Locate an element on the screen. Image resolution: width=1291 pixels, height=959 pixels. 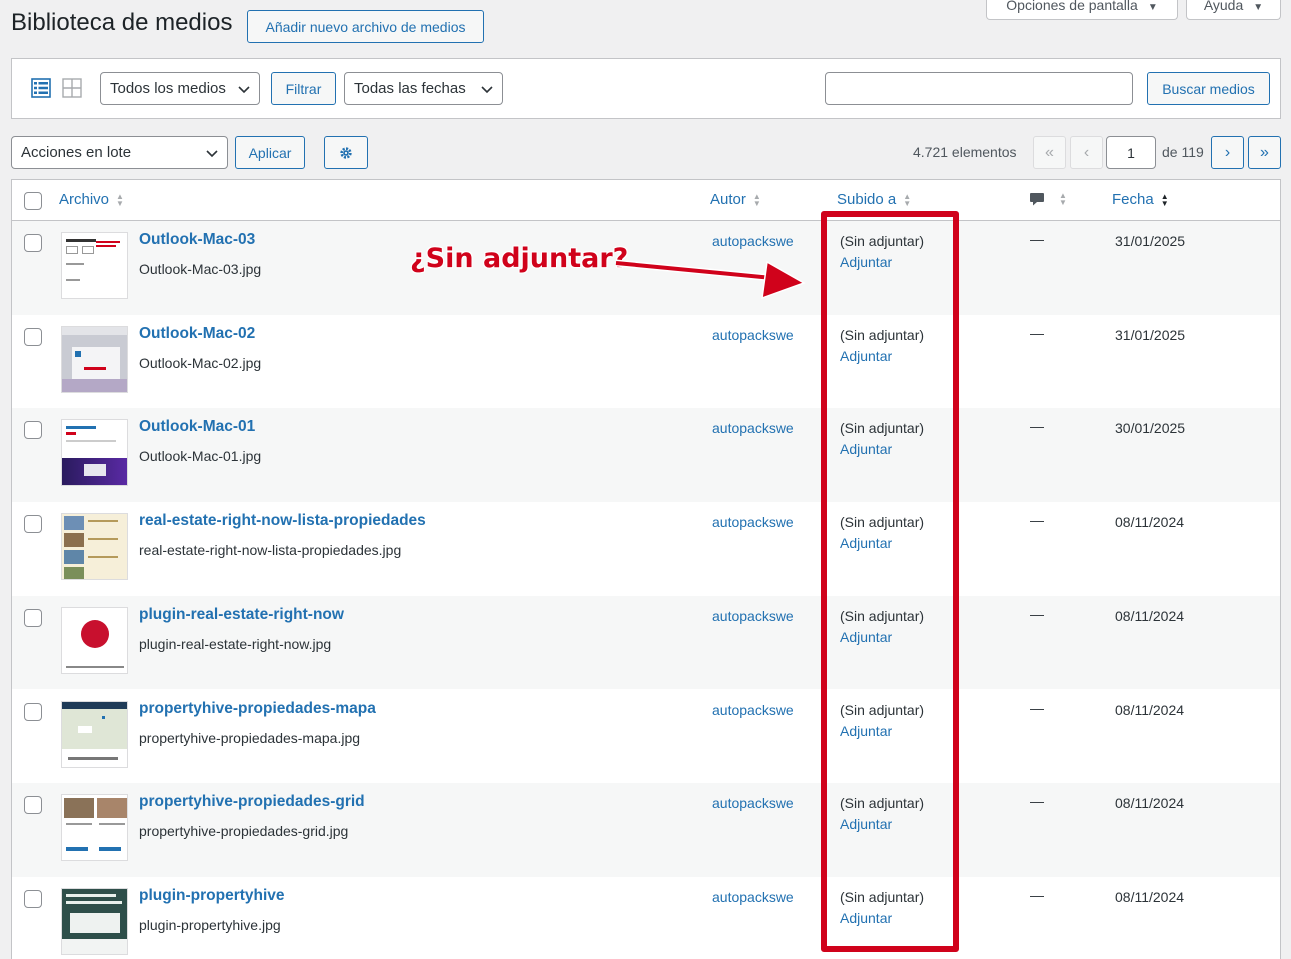
next-page-button: › is located at coordinates (1227, 152).